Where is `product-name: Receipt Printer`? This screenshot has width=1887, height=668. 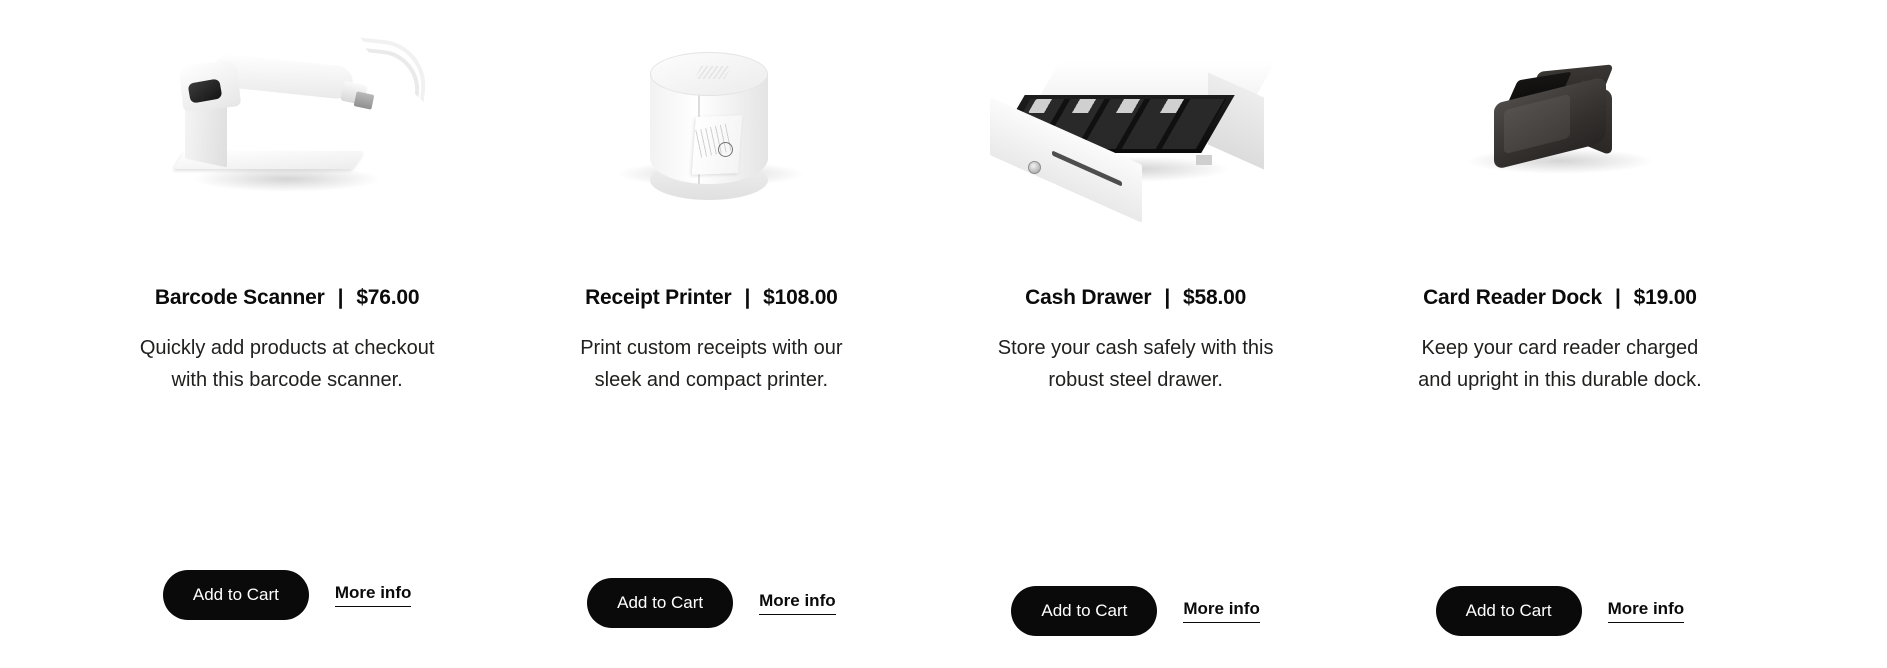
product-name: Receipt Printer is located at coordinates (658, 297).